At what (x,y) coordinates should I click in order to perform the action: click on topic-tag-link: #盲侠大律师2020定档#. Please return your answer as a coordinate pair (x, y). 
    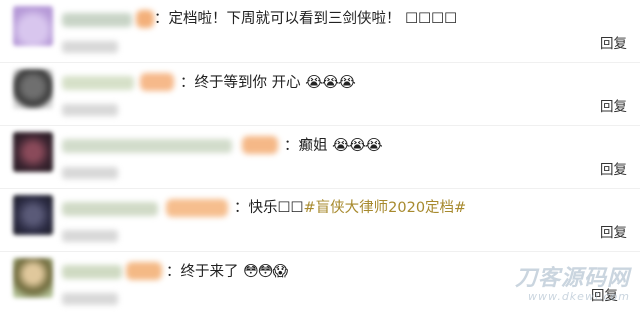
    Looking at the image, I should click on (385, 208).